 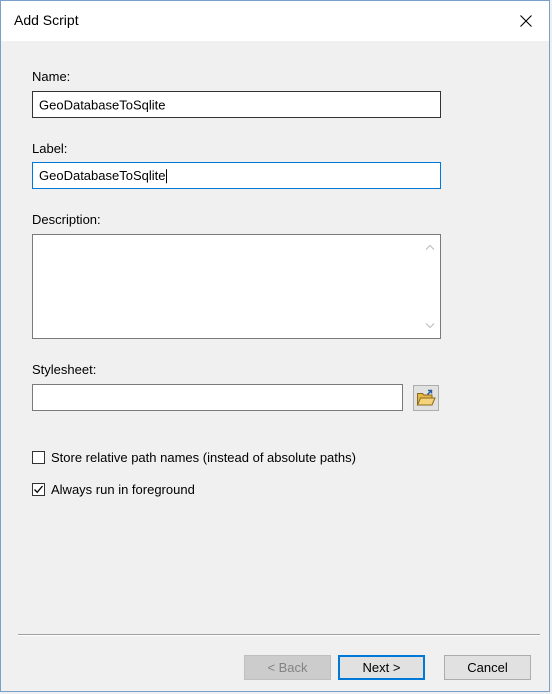 I want to click on text-caret, so click(x=167, y=176).